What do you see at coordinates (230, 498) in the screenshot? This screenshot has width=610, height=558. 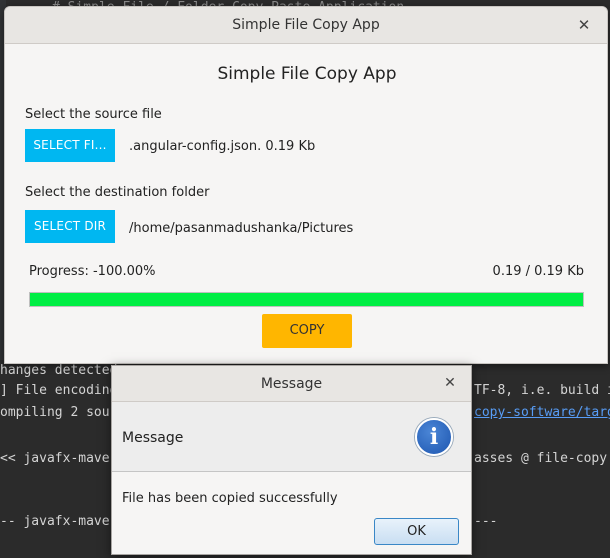 I see `dialog-message: File has been copied successfully` at bounding box center [230, 498].